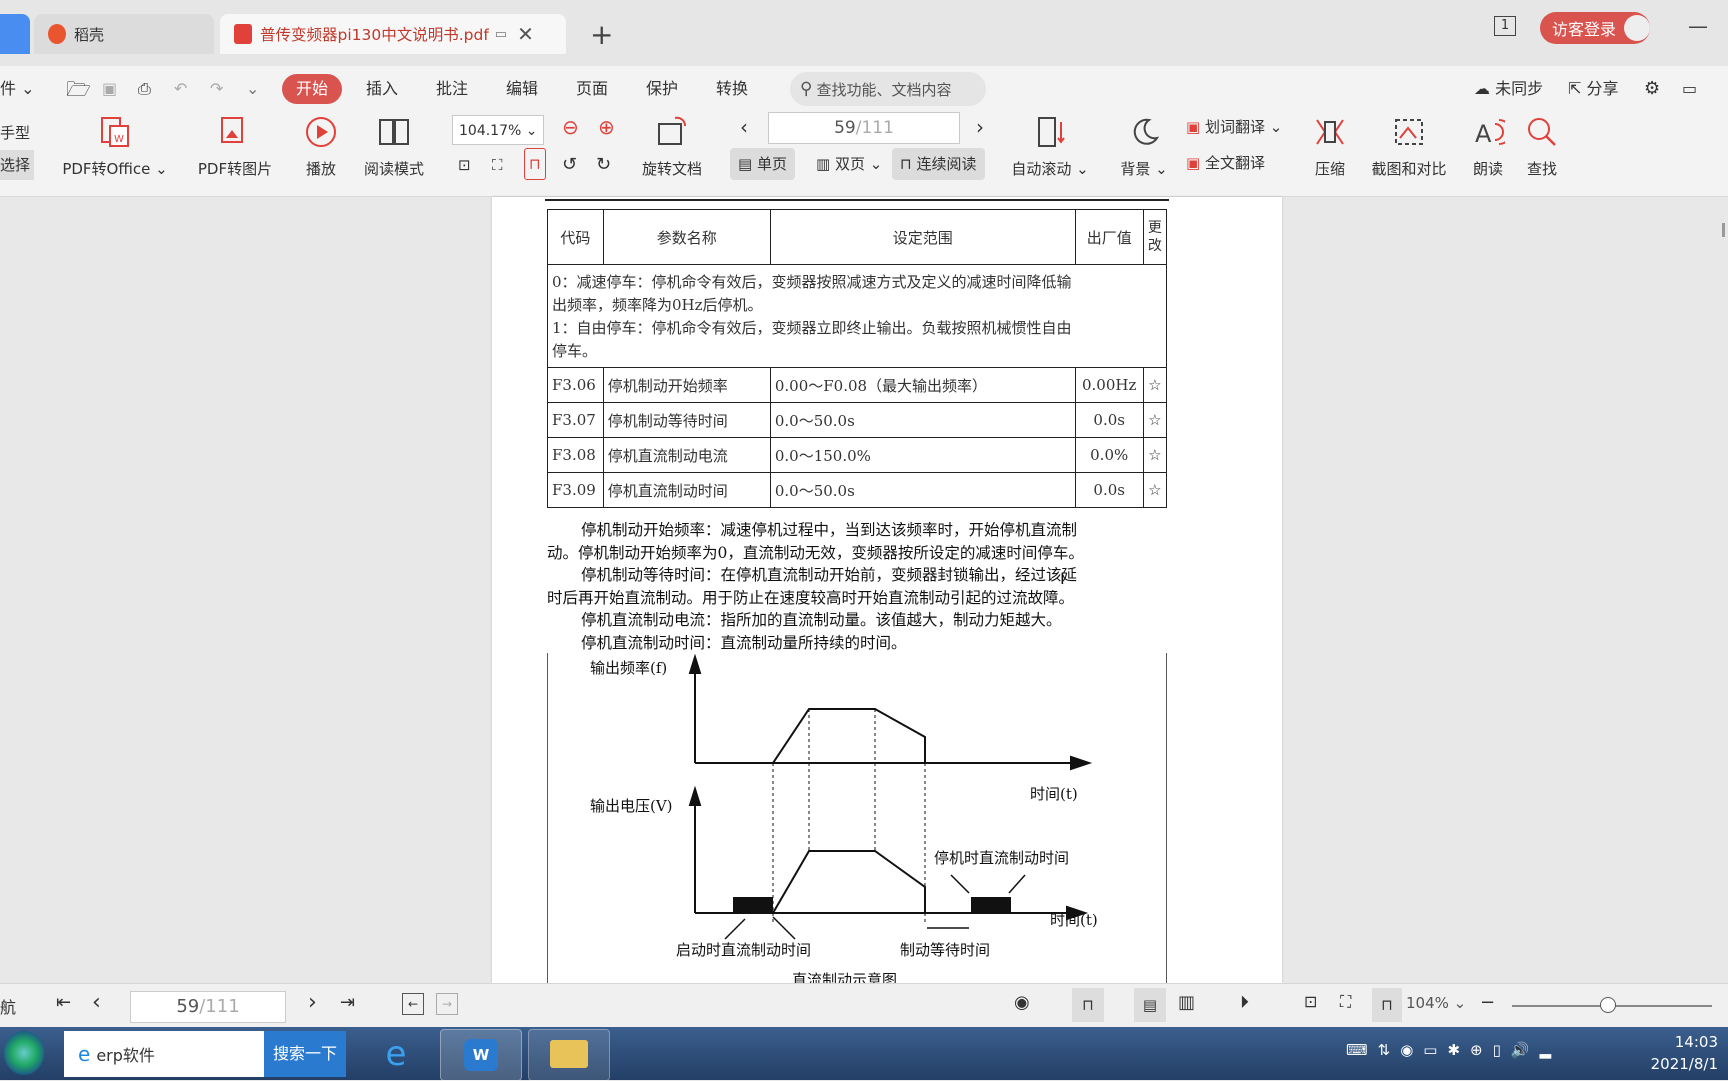 The width and height of the screenshot is (1728, 1081). Describe the element at coordinates (382, 89) in the screenshot. I see `menu-insert: 插入` at that location.